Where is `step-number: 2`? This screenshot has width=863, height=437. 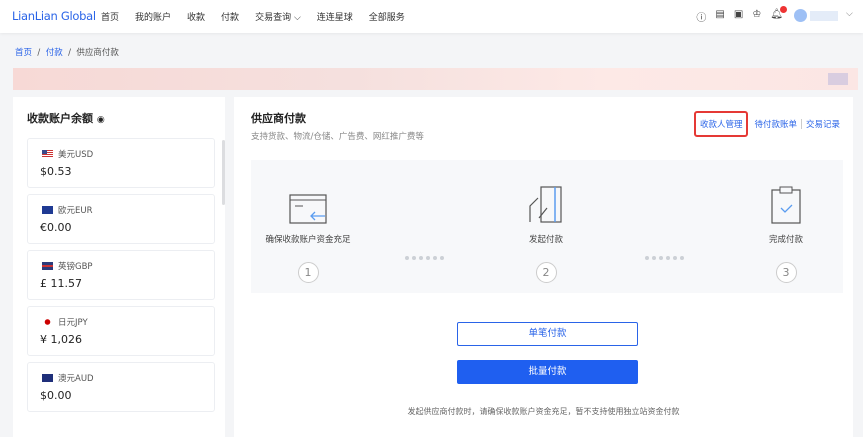 step-number: 2 is located at coordinates (546, 272).